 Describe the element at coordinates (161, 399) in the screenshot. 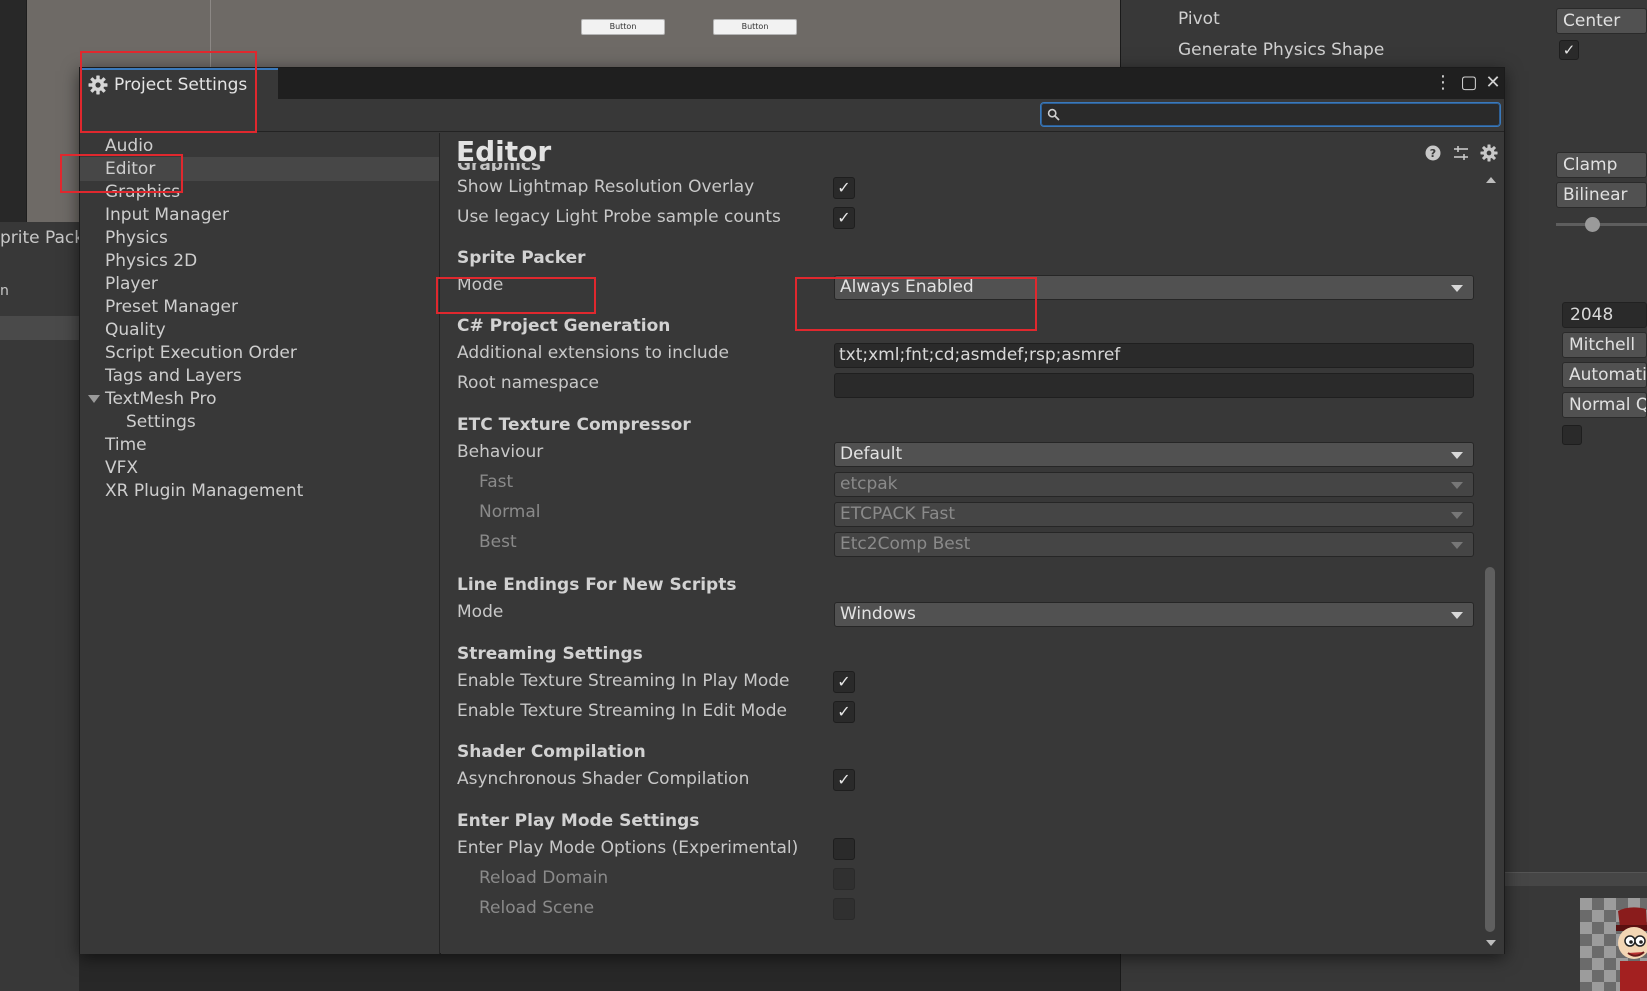

I see `sidebar-item-label: TextMesh Pro` at that location.